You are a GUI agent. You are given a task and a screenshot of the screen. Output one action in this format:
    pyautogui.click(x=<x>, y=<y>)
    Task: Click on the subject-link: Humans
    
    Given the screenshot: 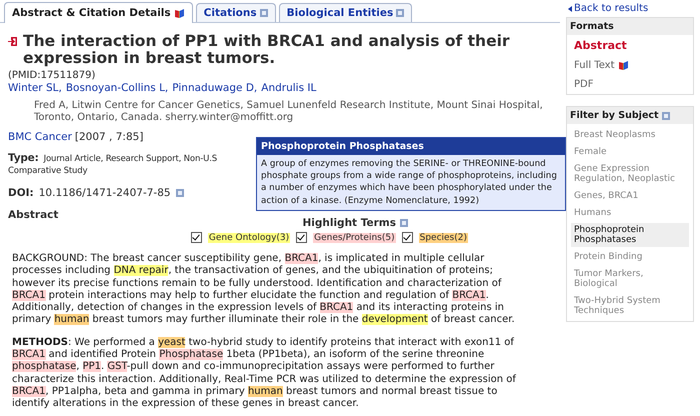 What is the action you would take?
    pyautogui.click(x=630, y=213)
    